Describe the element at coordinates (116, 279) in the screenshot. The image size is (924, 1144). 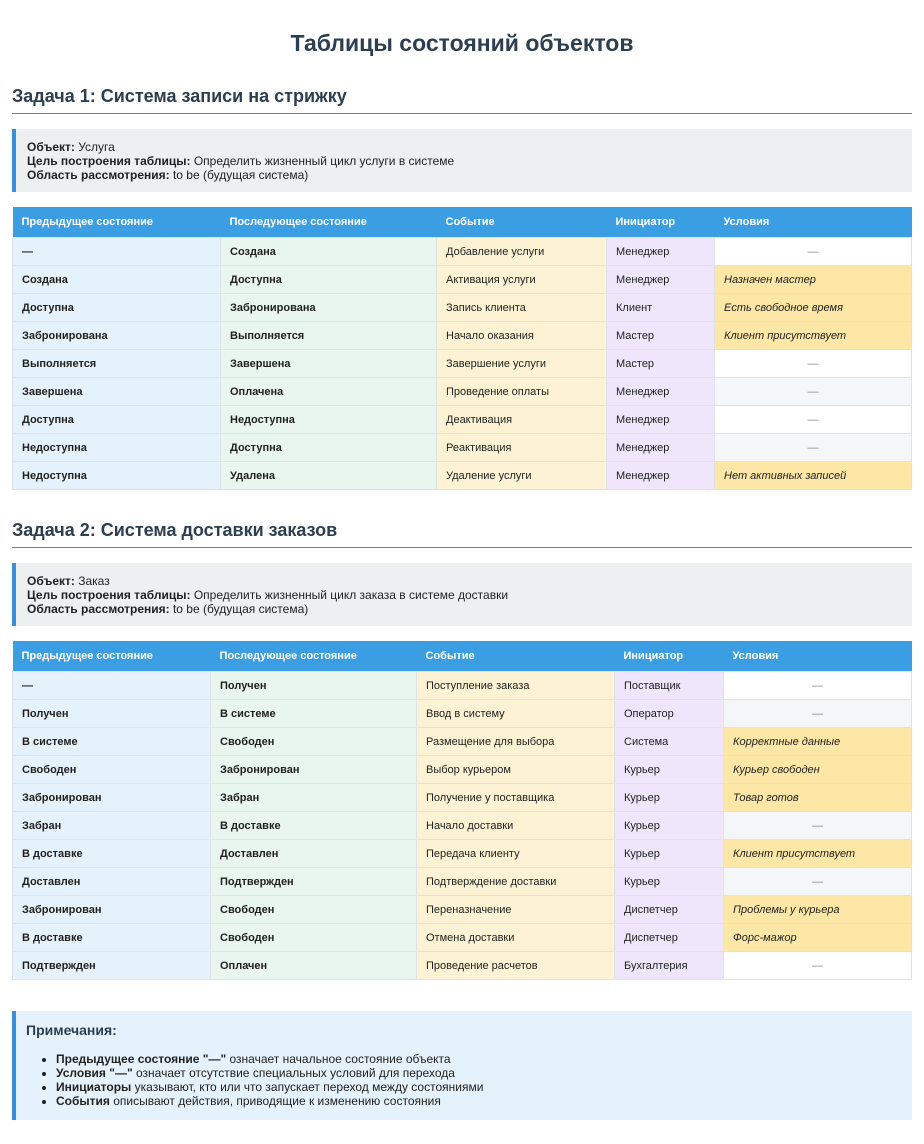
I see `prev-state-cell: Создана` at that location.